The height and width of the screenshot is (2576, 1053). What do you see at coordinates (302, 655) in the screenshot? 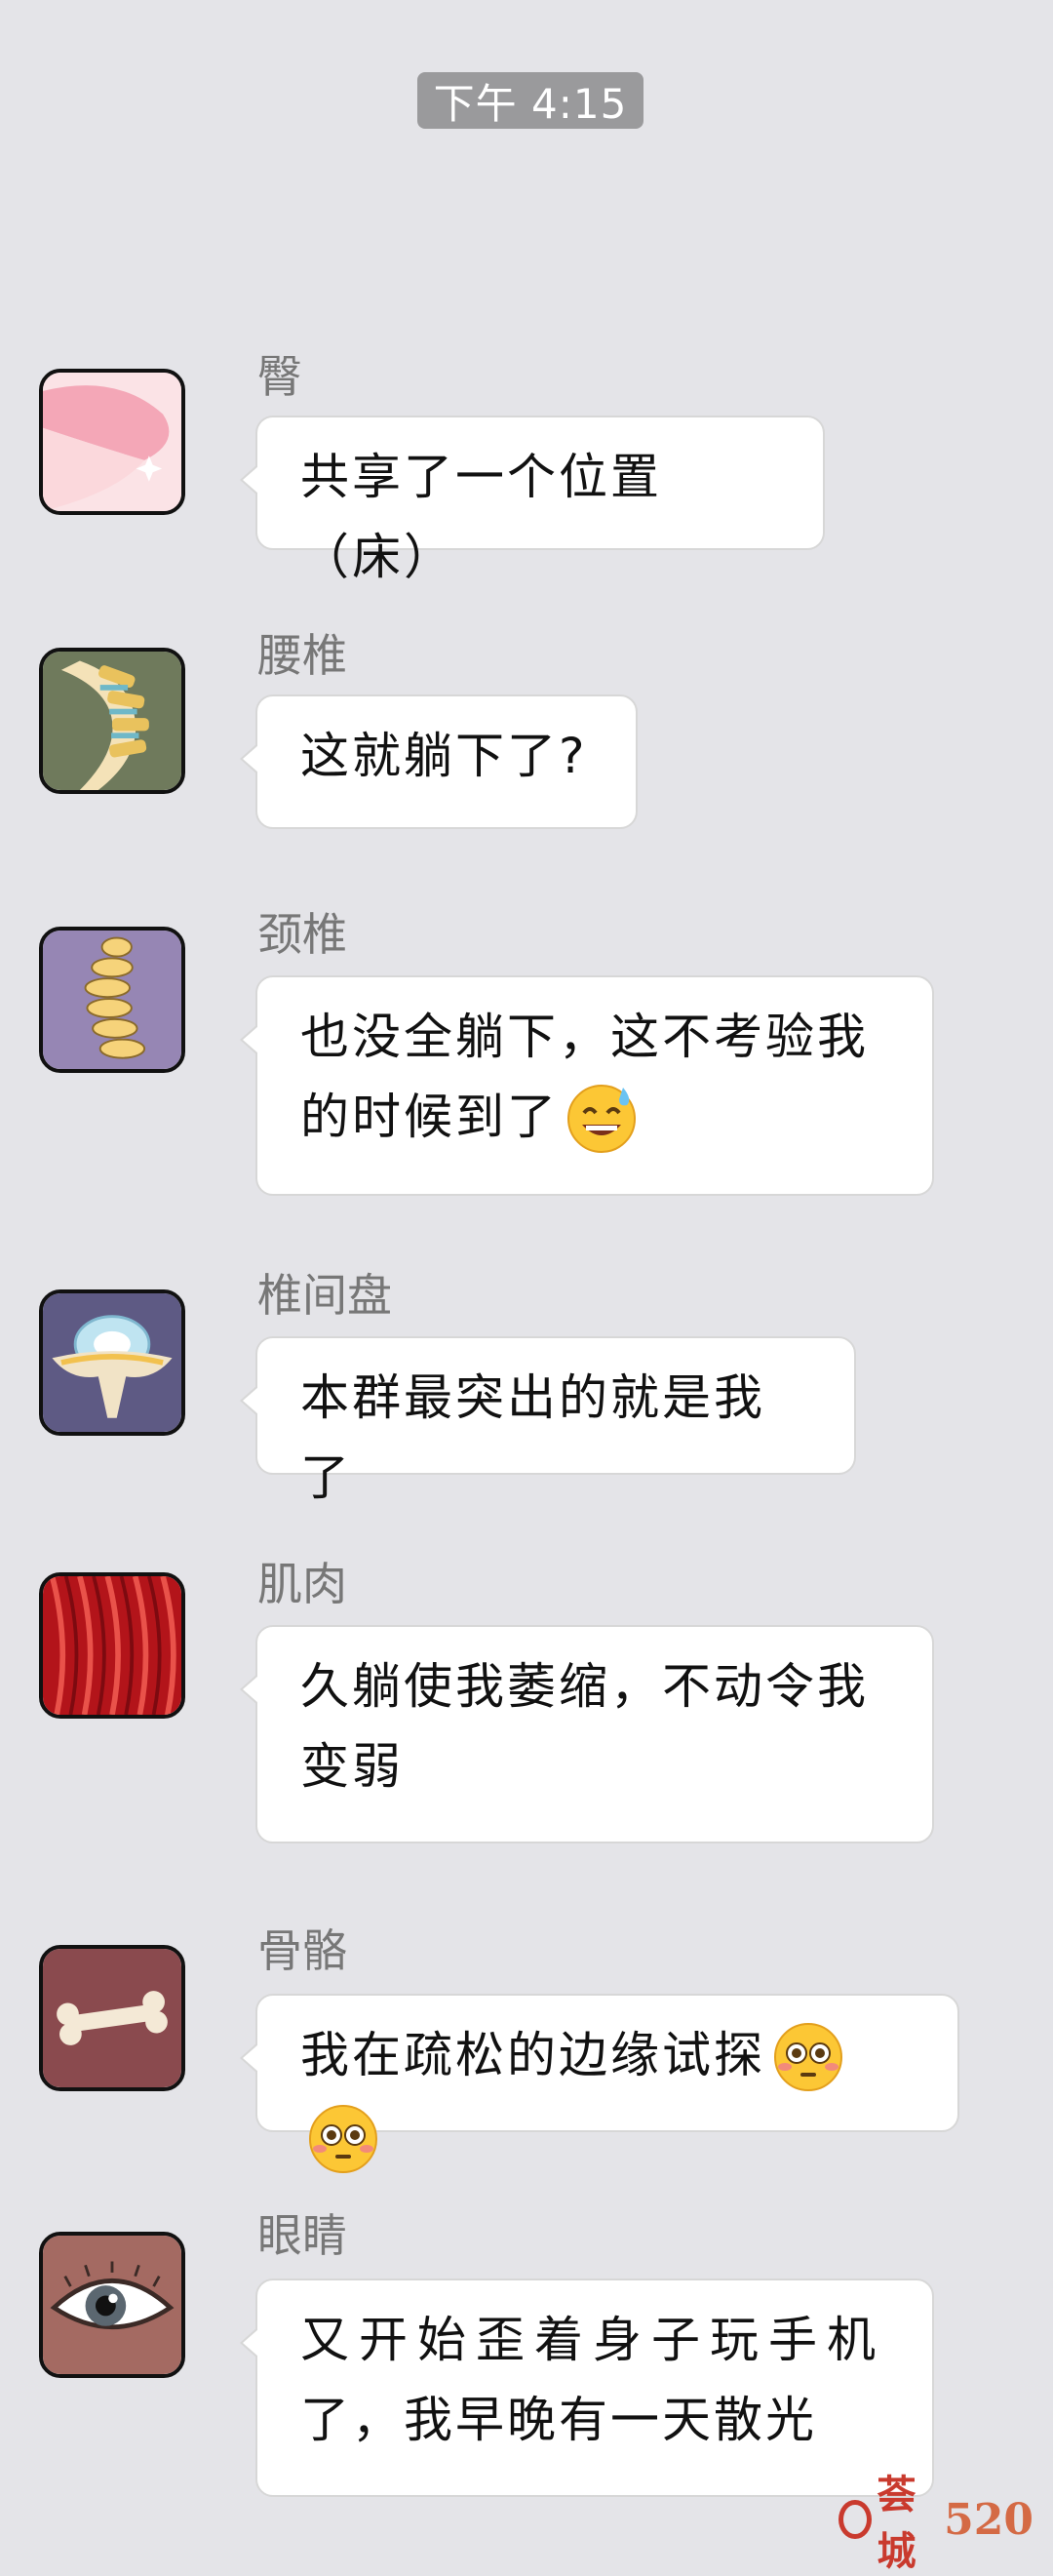
I see `sender-name: 腰椎` at bounding box center [302, 655].